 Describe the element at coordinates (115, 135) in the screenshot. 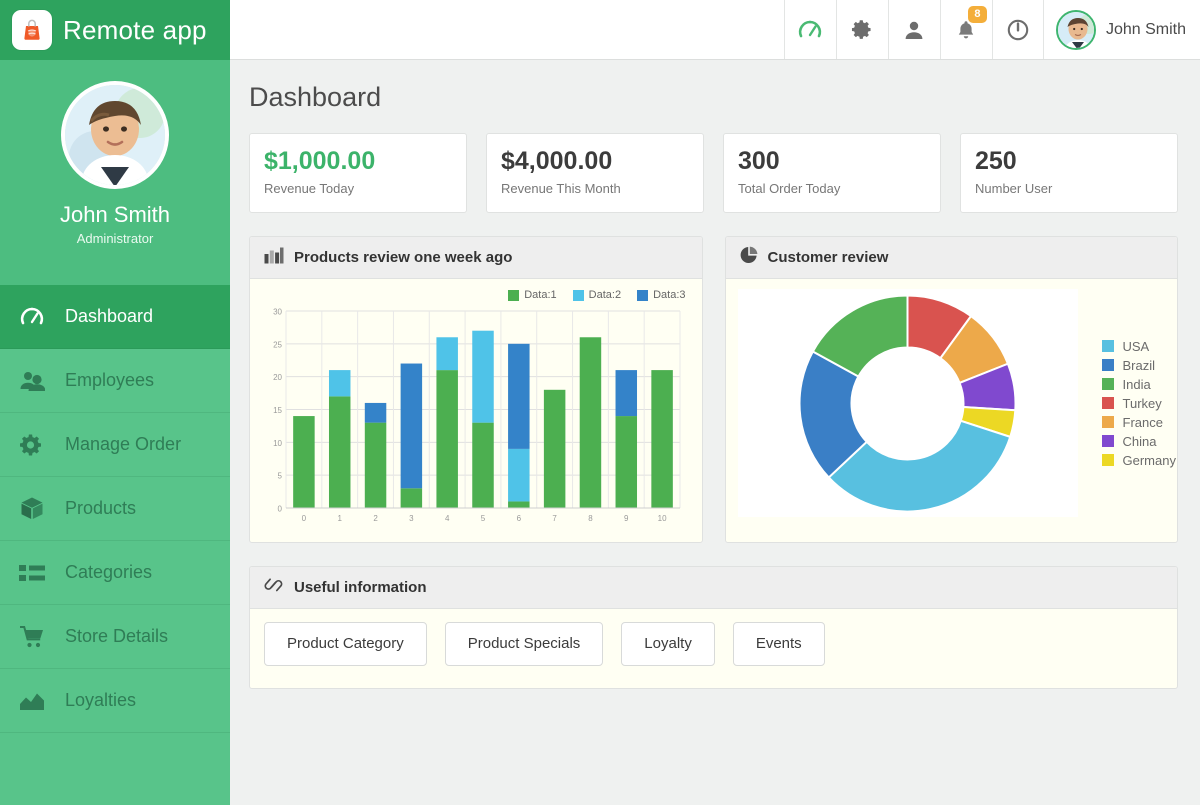

I see `sidebar-avatar` at that location.